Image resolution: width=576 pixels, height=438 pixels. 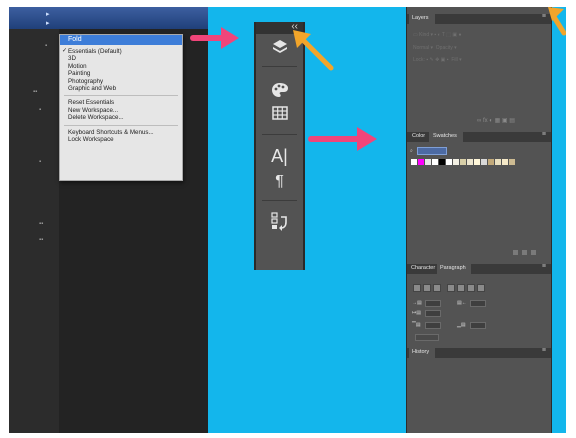 I want to click on indent-right-icon: ▤←, so click(x=462, y=303).